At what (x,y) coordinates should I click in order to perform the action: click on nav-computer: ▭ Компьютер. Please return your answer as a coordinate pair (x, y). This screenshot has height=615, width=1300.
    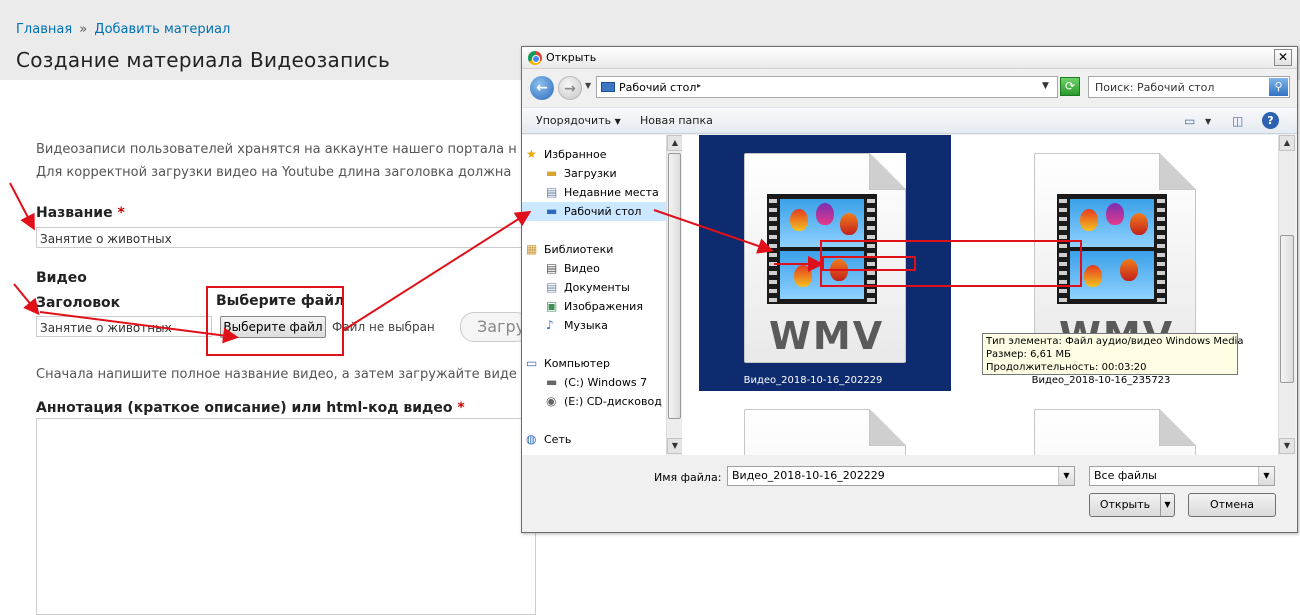
    Looking at the image, I should click on (595, 363).